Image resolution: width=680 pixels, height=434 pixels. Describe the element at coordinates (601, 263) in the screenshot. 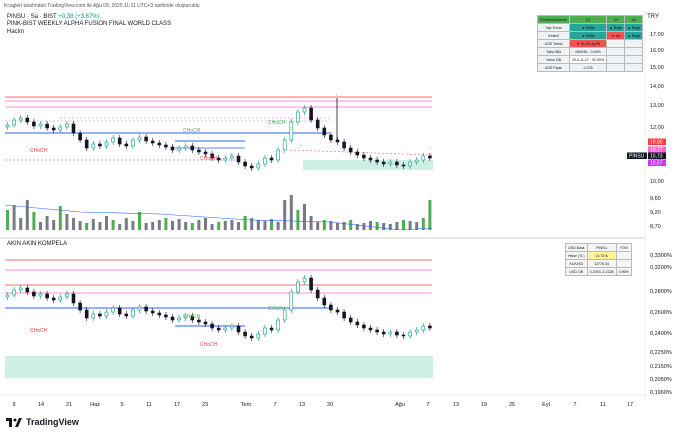

I see `table-cell: 13776.34` at that location.